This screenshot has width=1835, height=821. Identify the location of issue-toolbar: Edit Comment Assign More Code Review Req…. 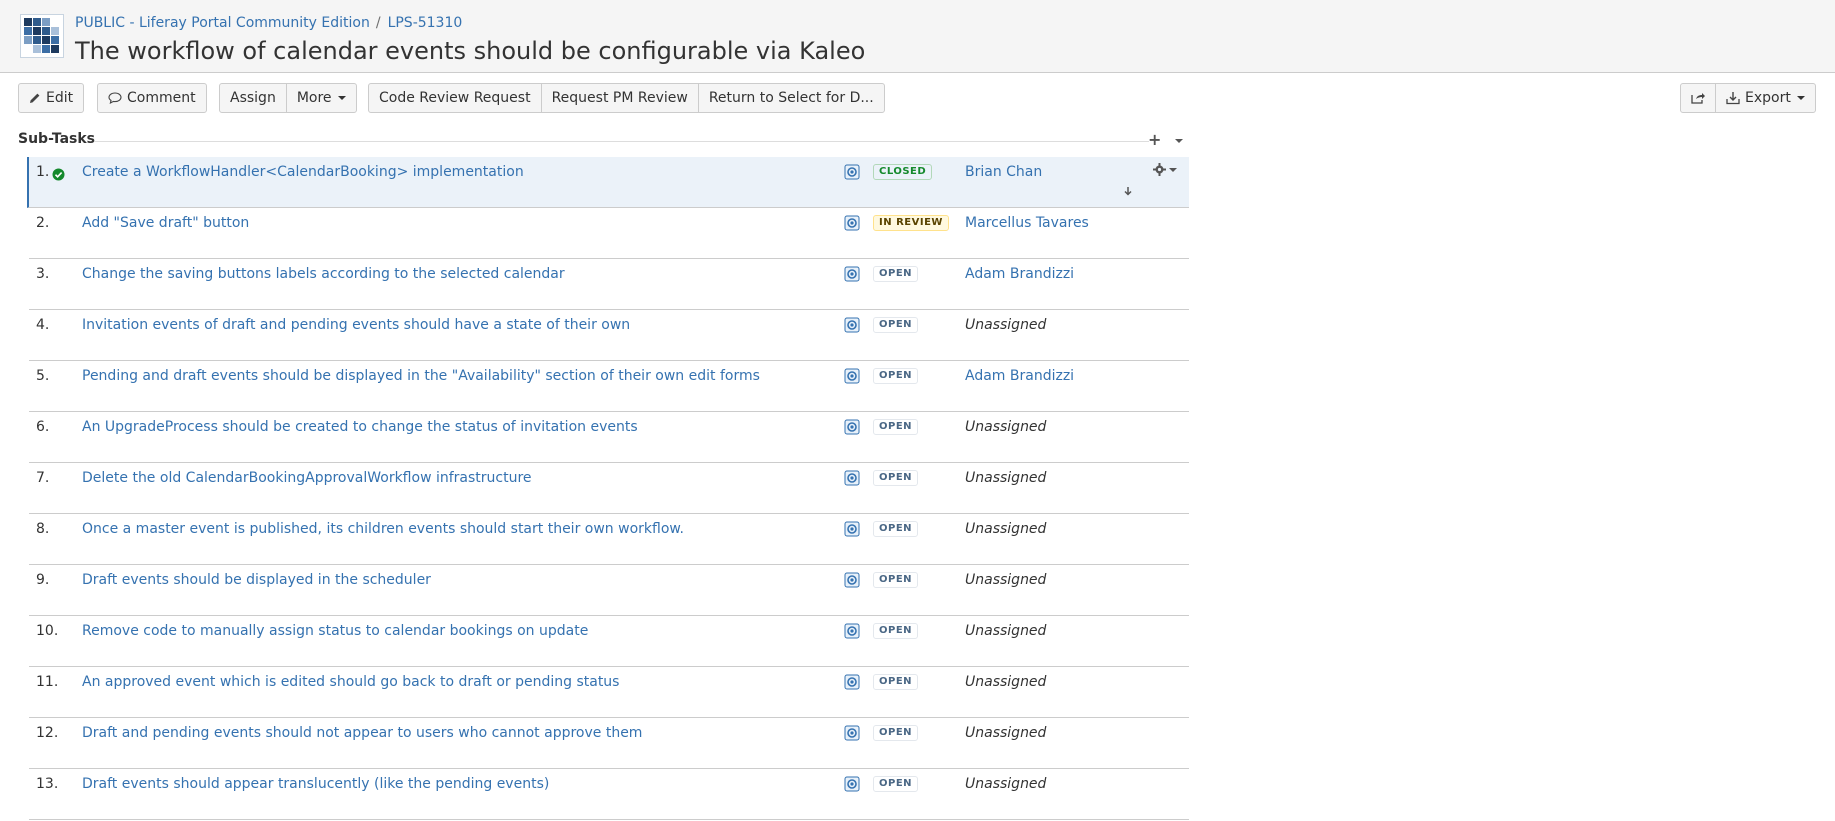
(917, 99).